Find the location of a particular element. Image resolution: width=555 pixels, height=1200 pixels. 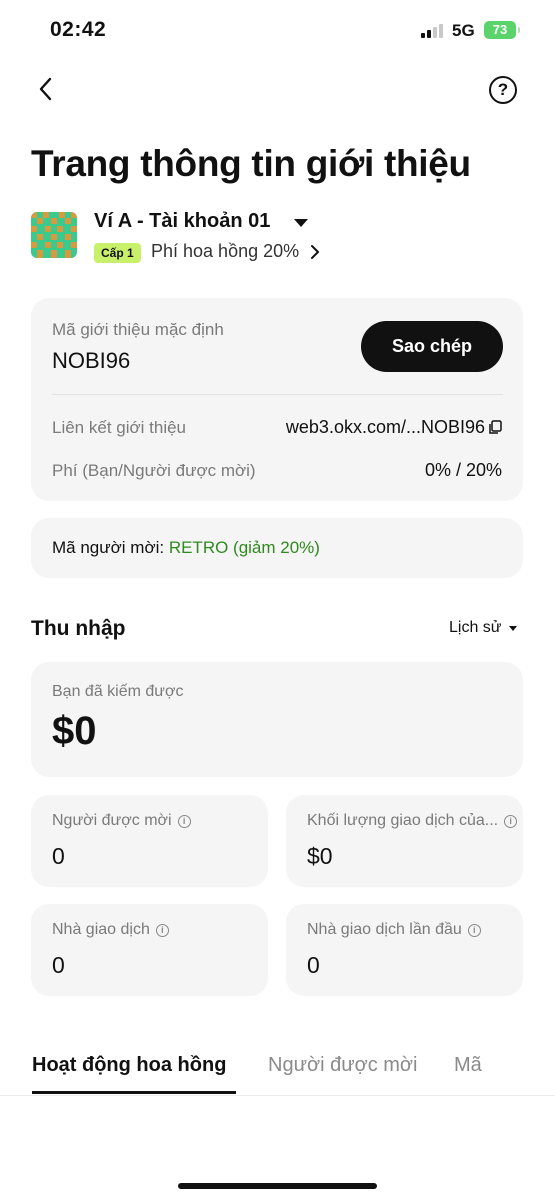

stat-label: Nhà giao dịch i is located at coordinates (110, 930).